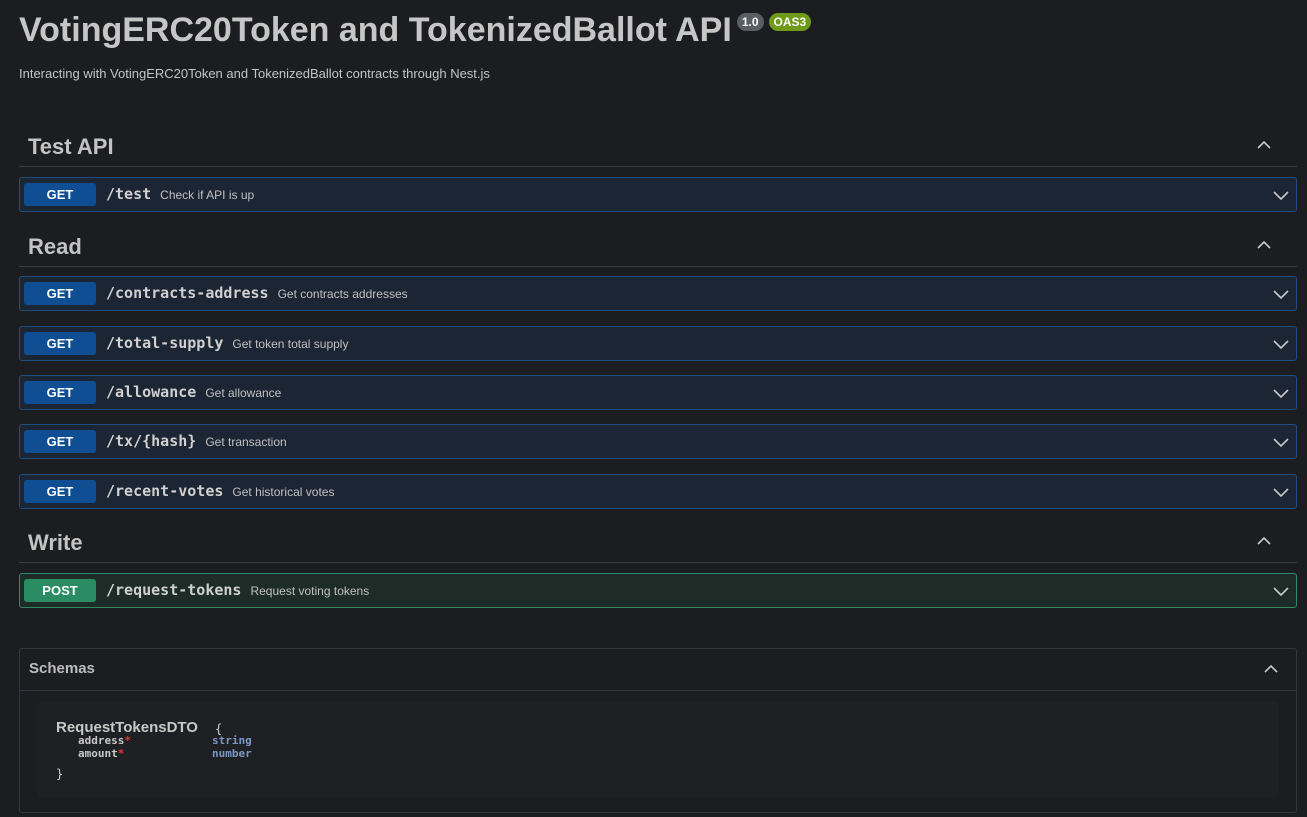  What do you see at coordinates (98, 753) in the screenshot?
I see `property-name-text: amount` at bounding box center [98, 753].